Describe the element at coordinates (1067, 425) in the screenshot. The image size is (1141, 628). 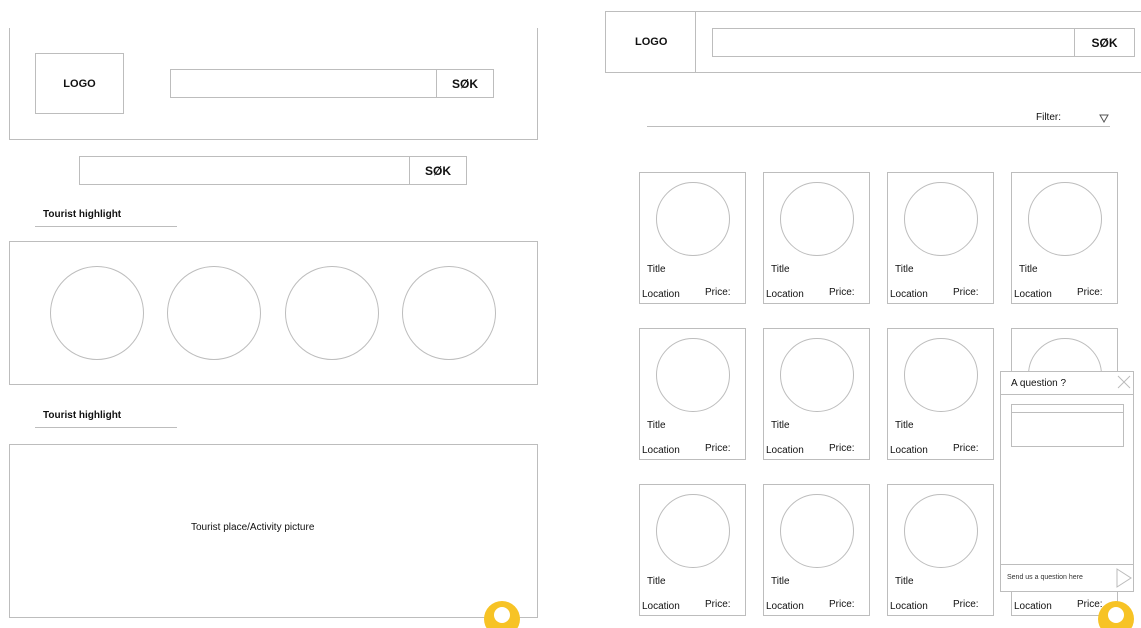
I see `chat-message-area` at that location.